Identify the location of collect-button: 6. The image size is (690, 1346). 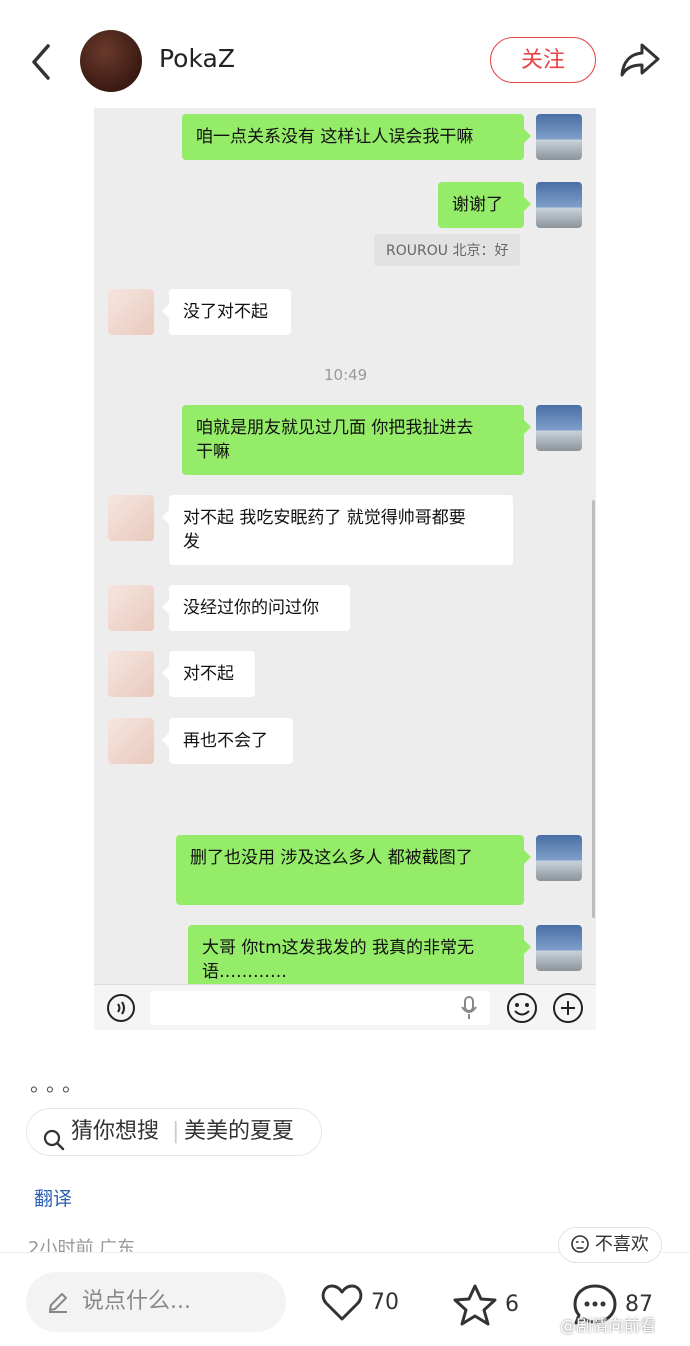
(485, 1305).